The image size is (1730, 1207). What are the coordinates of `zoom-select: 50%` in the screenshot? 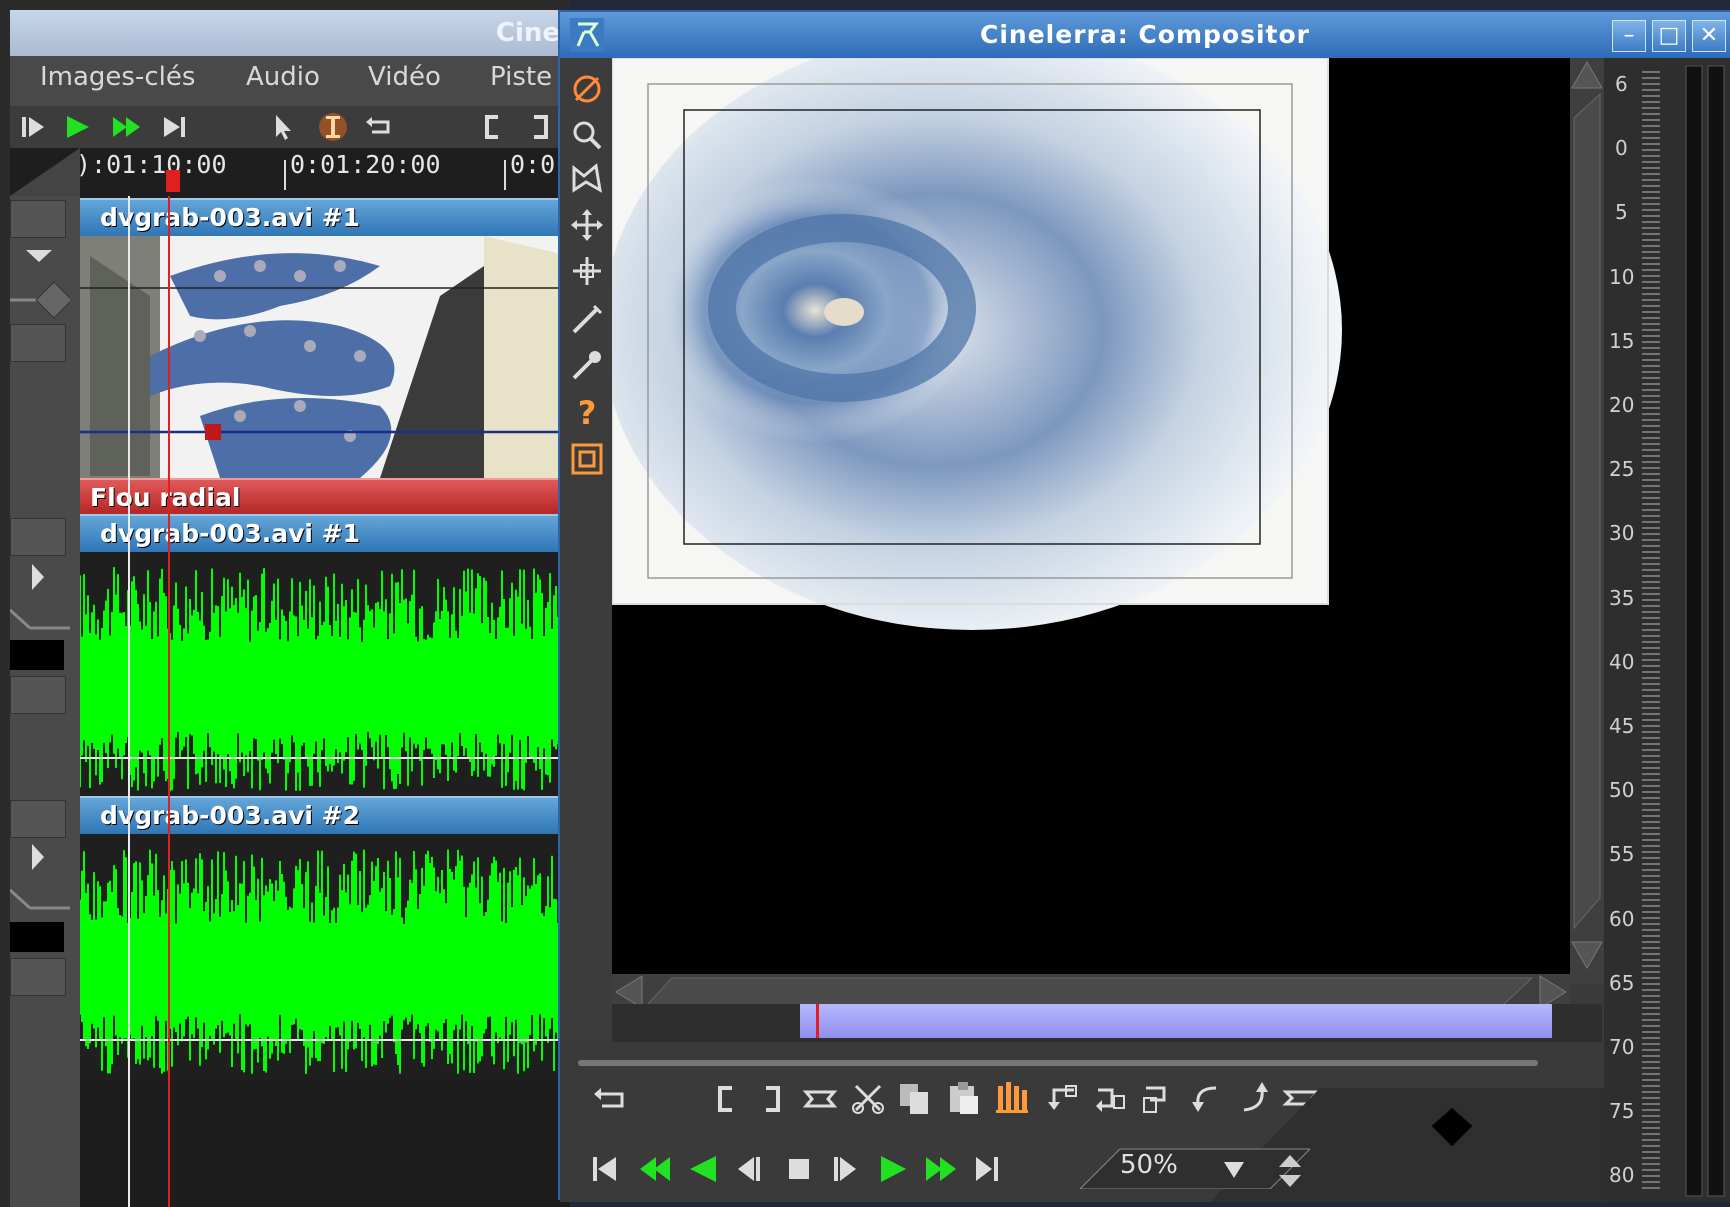 It's located at (1149, 1165).